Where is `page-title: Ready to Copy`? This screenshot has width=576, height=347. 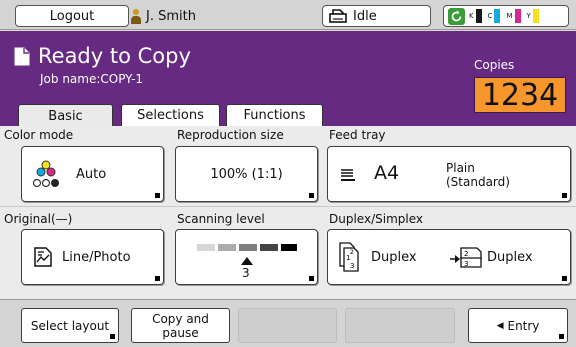 page-title: Ready to Copy is located at coordinates (102, 56).